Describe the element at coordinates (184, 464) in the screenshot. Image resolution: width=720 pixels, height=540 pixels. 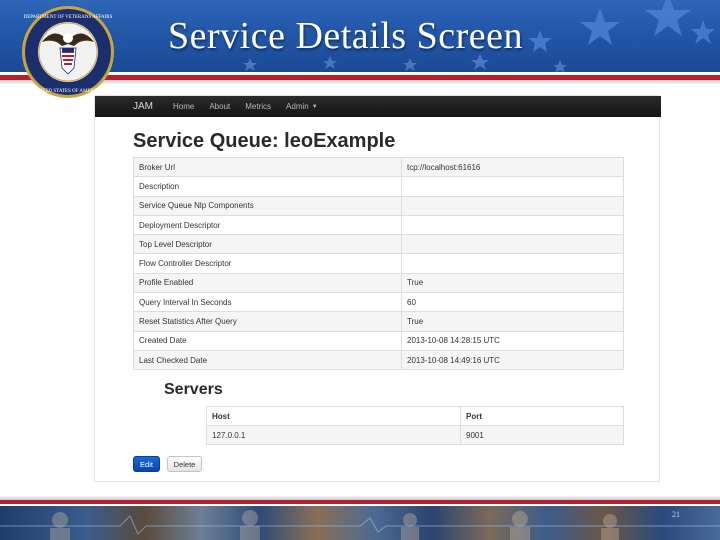
I see `delete-button: Delete` at that location.